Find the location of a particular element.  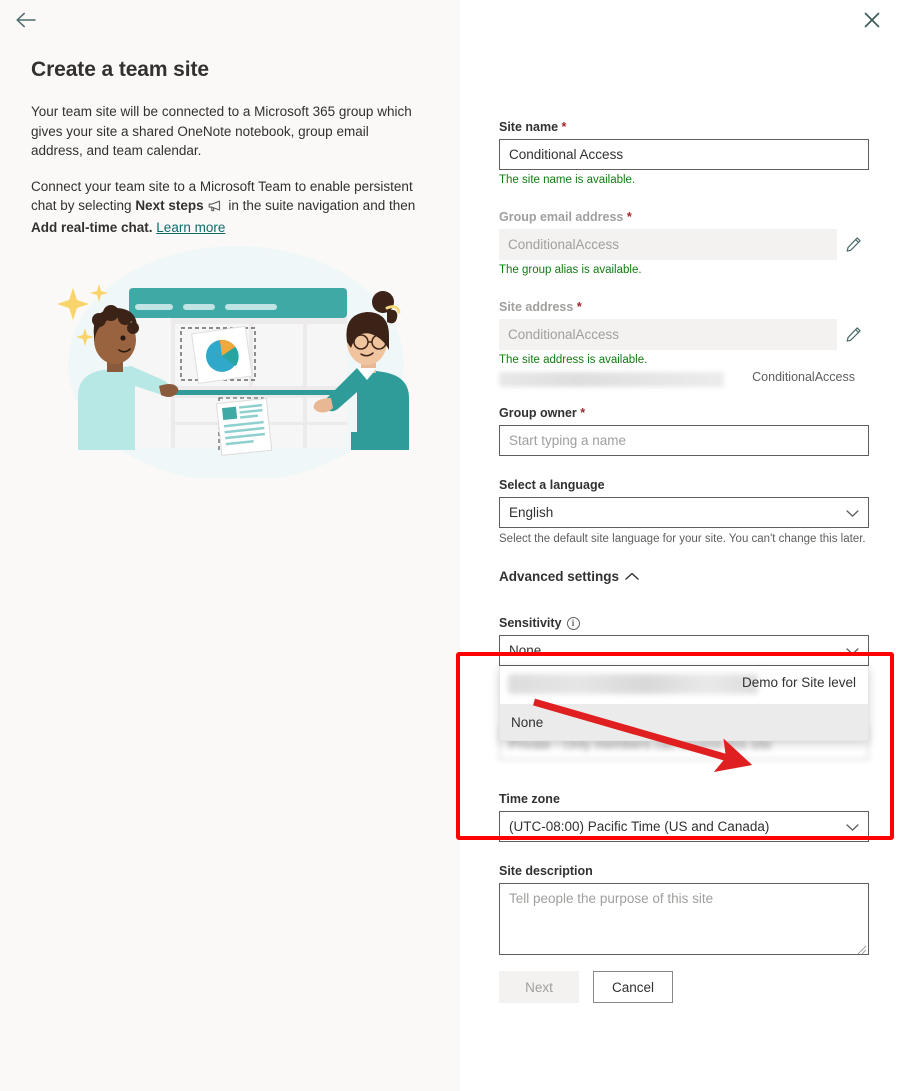

sensitivity-option-redacted: Demo for Site level is located at coordinates (684, 685).